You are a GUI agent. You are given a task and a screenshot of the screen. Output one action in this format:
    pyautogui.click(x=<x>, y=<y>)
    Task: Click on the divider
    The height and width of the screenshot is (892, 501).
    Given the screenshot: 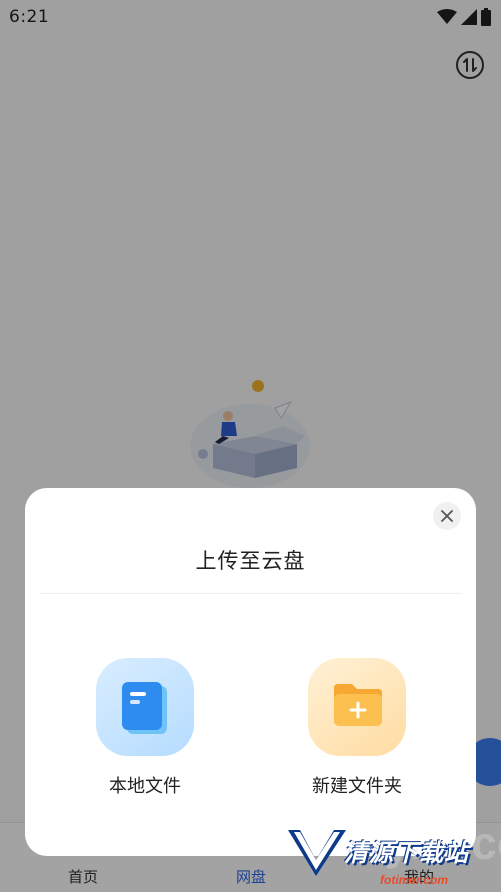 What is the action you would take?
    pyautogui.click(x=250, y=593)
    